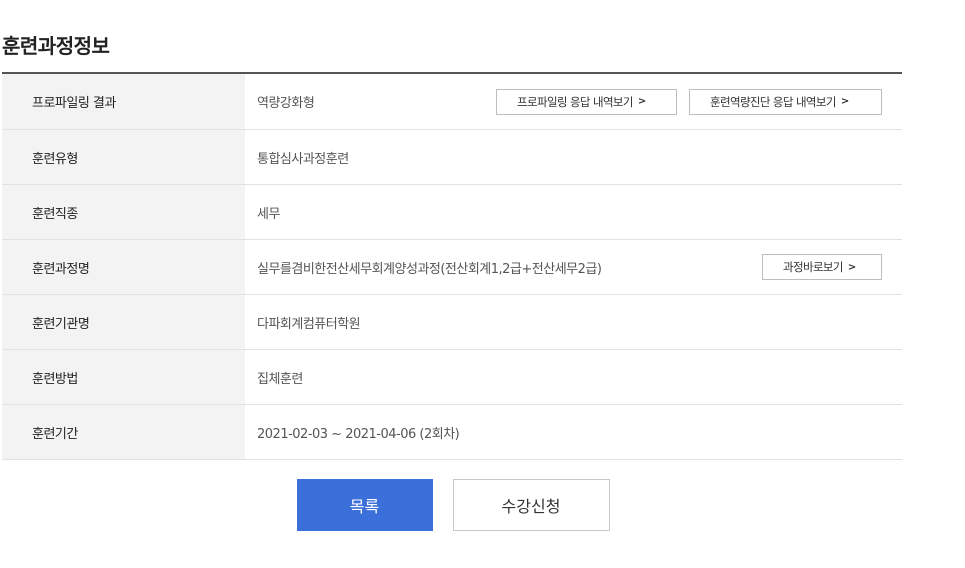 This screenshot has height=568, width=965. Describe the element at coordinates (773, 101) in the screenshot. I see `button-label: 훈련역량진단 응답 내역보기` at that location.